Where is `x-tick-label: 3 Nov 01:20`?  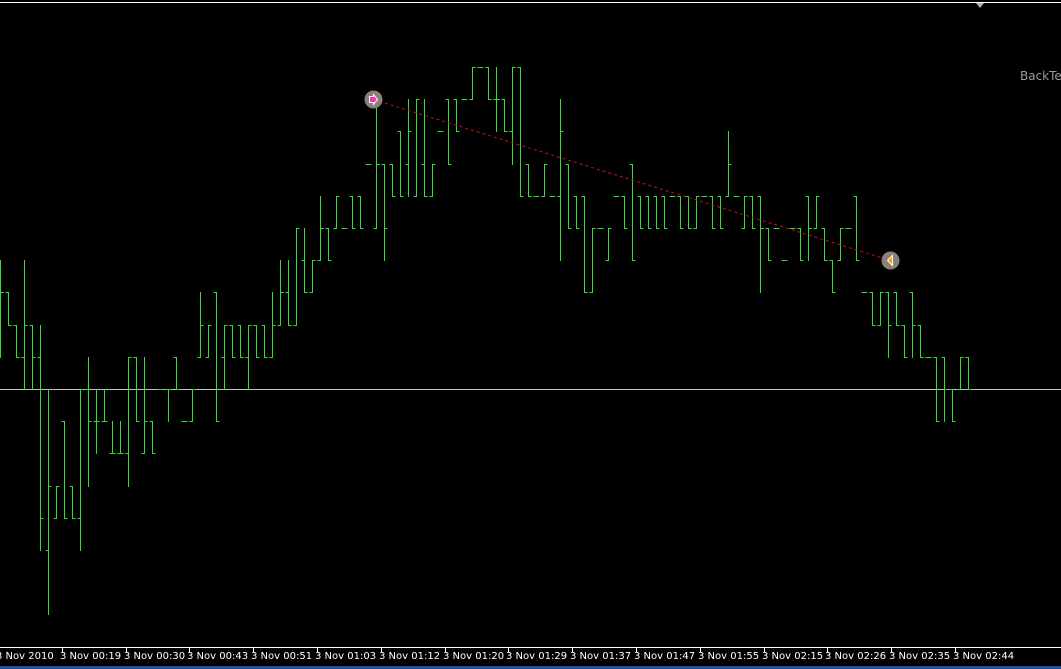
x-tick-label: 3 Nov 01:20 is located at coordinates (474, 656).